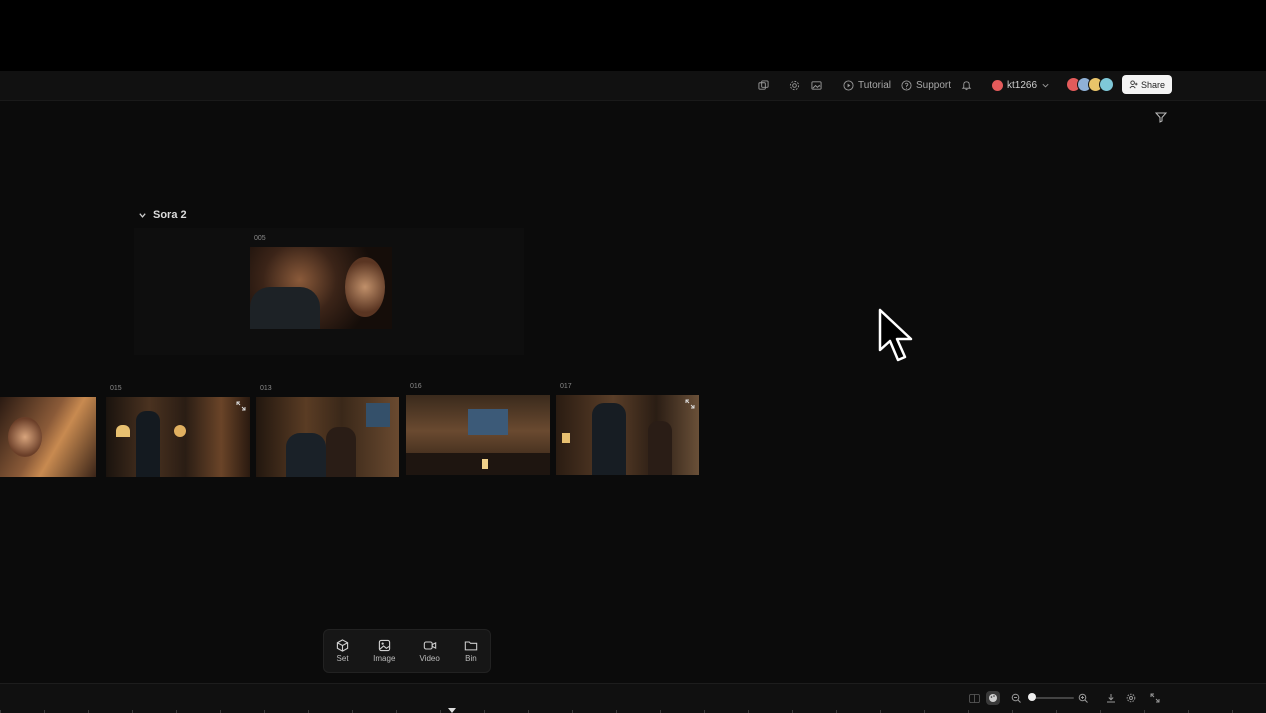 The height and width of the screenshot is (713, 1266). Describe the element at coordinates (430, 651) in the screenshot. I see `video-tool: Video` at that location.